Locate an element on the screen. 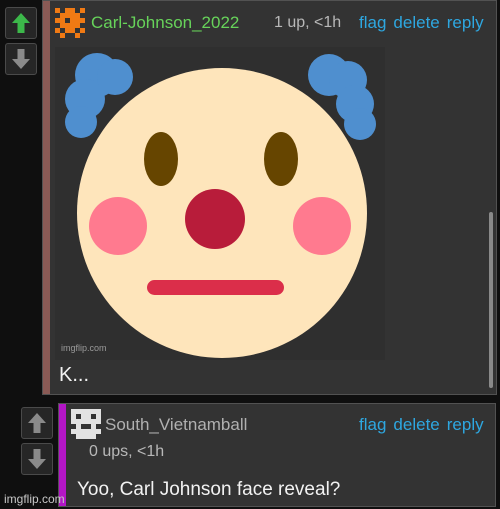 The image size is (500, 509). scrollbar is located at coordinates (491, 300).